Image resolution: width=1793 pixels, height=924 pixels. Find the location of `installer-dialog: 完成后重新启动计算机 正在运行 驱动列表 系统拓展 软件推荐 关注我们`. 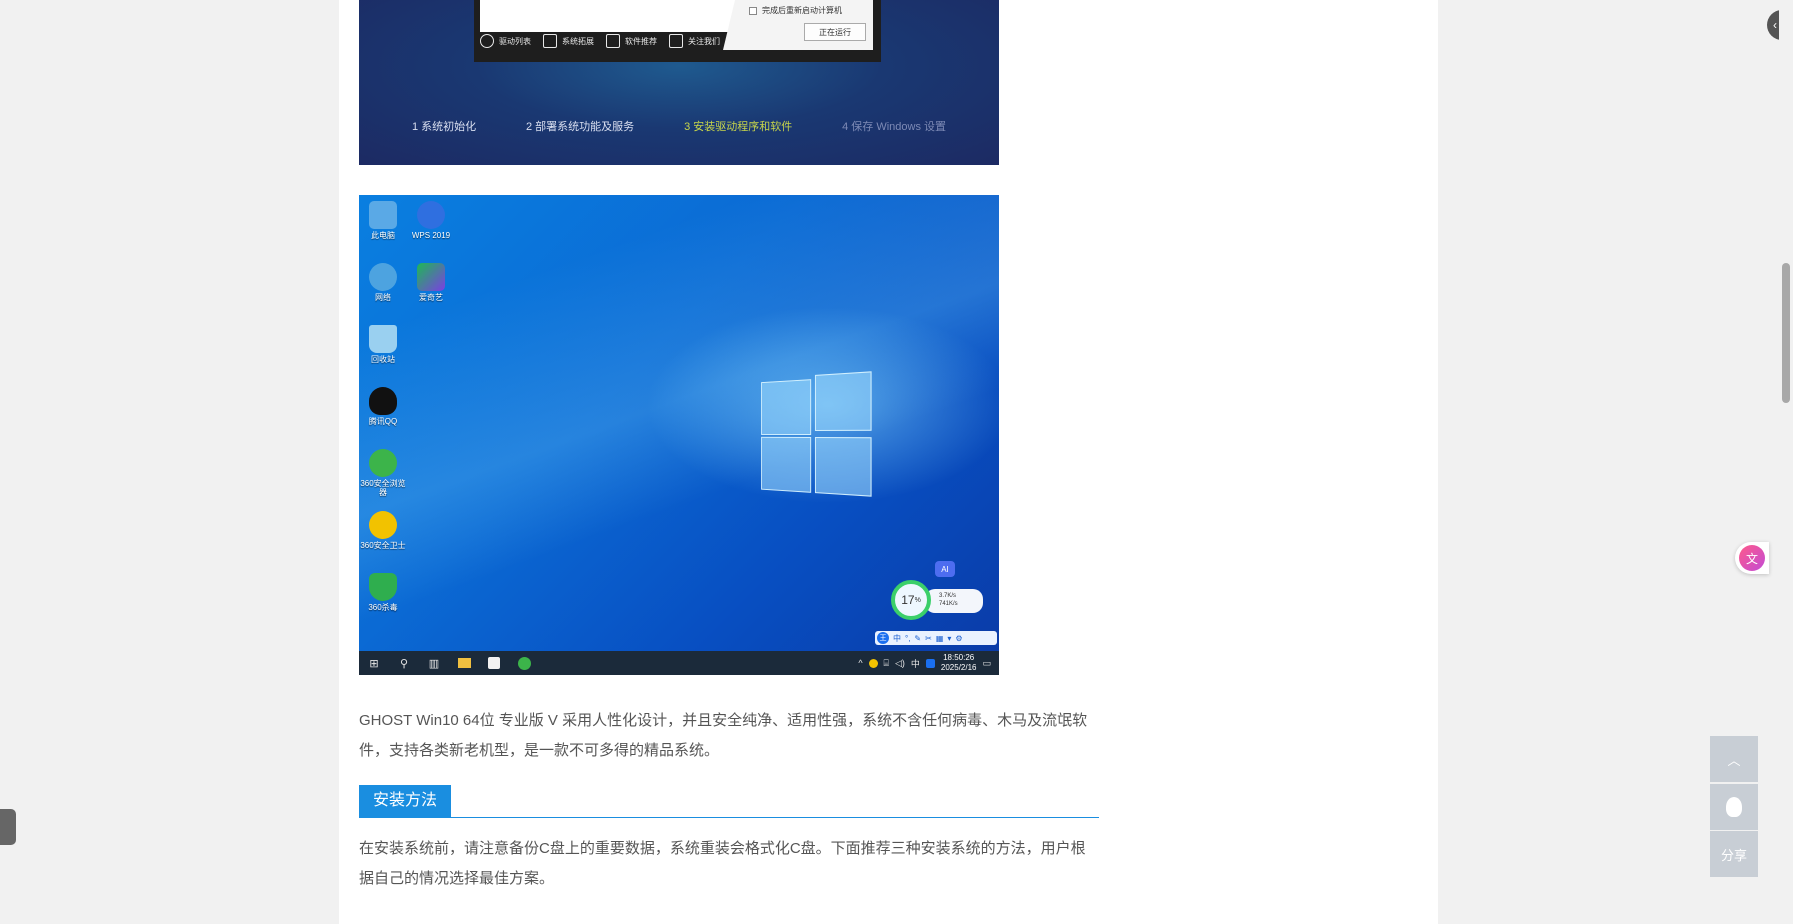

installer-dialog: 完成后重新启动计算机 正在运行 驱动列表 系统拓展 软件推荐 关注我们 is located at coordinates (677, 31).